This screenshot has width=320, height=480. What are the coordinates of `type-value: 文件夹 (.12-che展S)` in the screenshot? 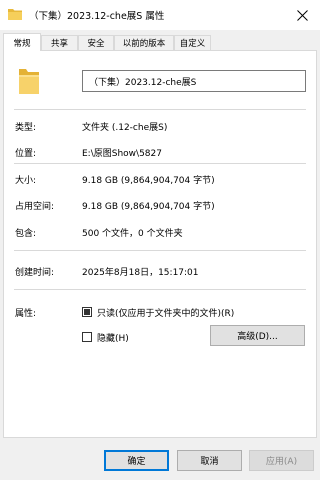 It's located at (125, 128).